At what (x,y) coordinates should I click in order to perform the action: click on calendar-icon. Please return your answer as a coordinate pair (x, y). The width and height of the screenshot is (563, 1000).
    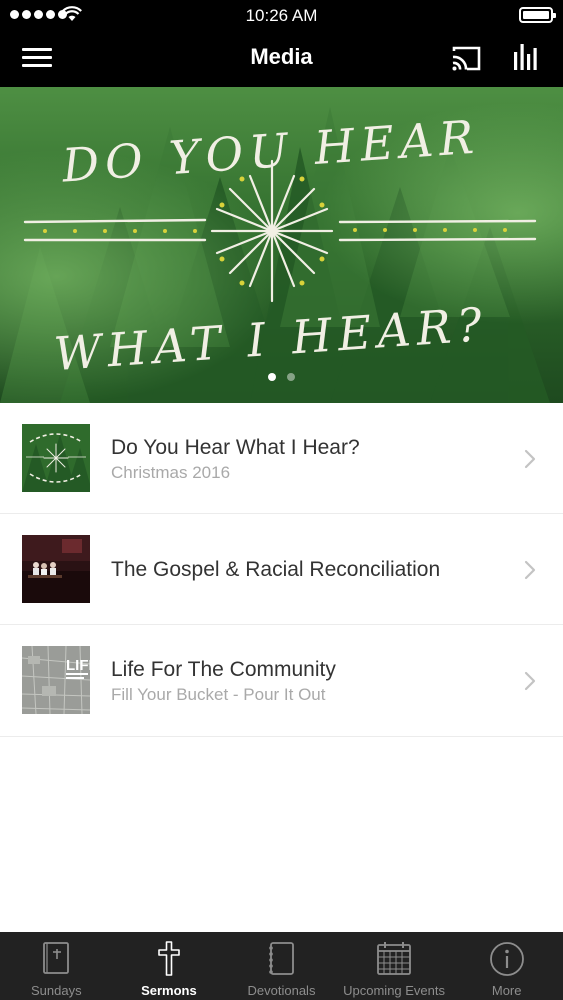
    Looking at the image, I should click on (394, 958).